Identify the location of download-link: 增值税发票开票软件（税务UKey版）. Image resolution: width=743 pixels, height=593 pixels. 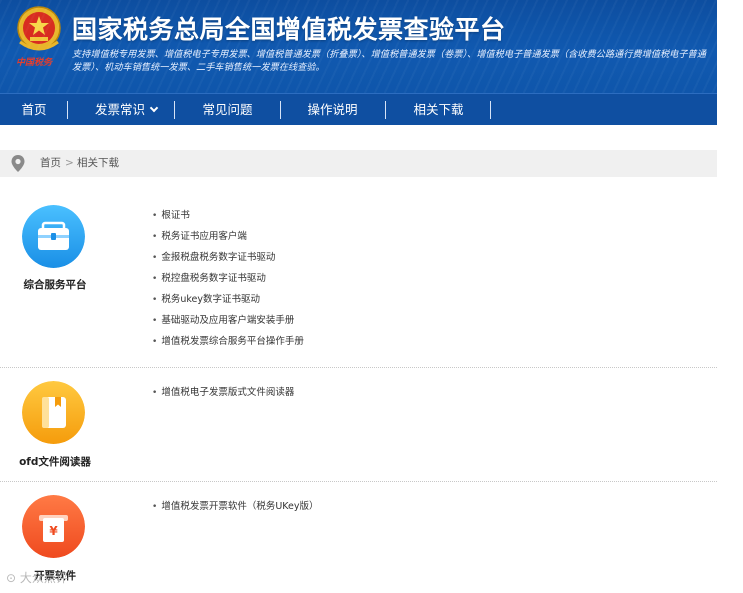
(235, 506).